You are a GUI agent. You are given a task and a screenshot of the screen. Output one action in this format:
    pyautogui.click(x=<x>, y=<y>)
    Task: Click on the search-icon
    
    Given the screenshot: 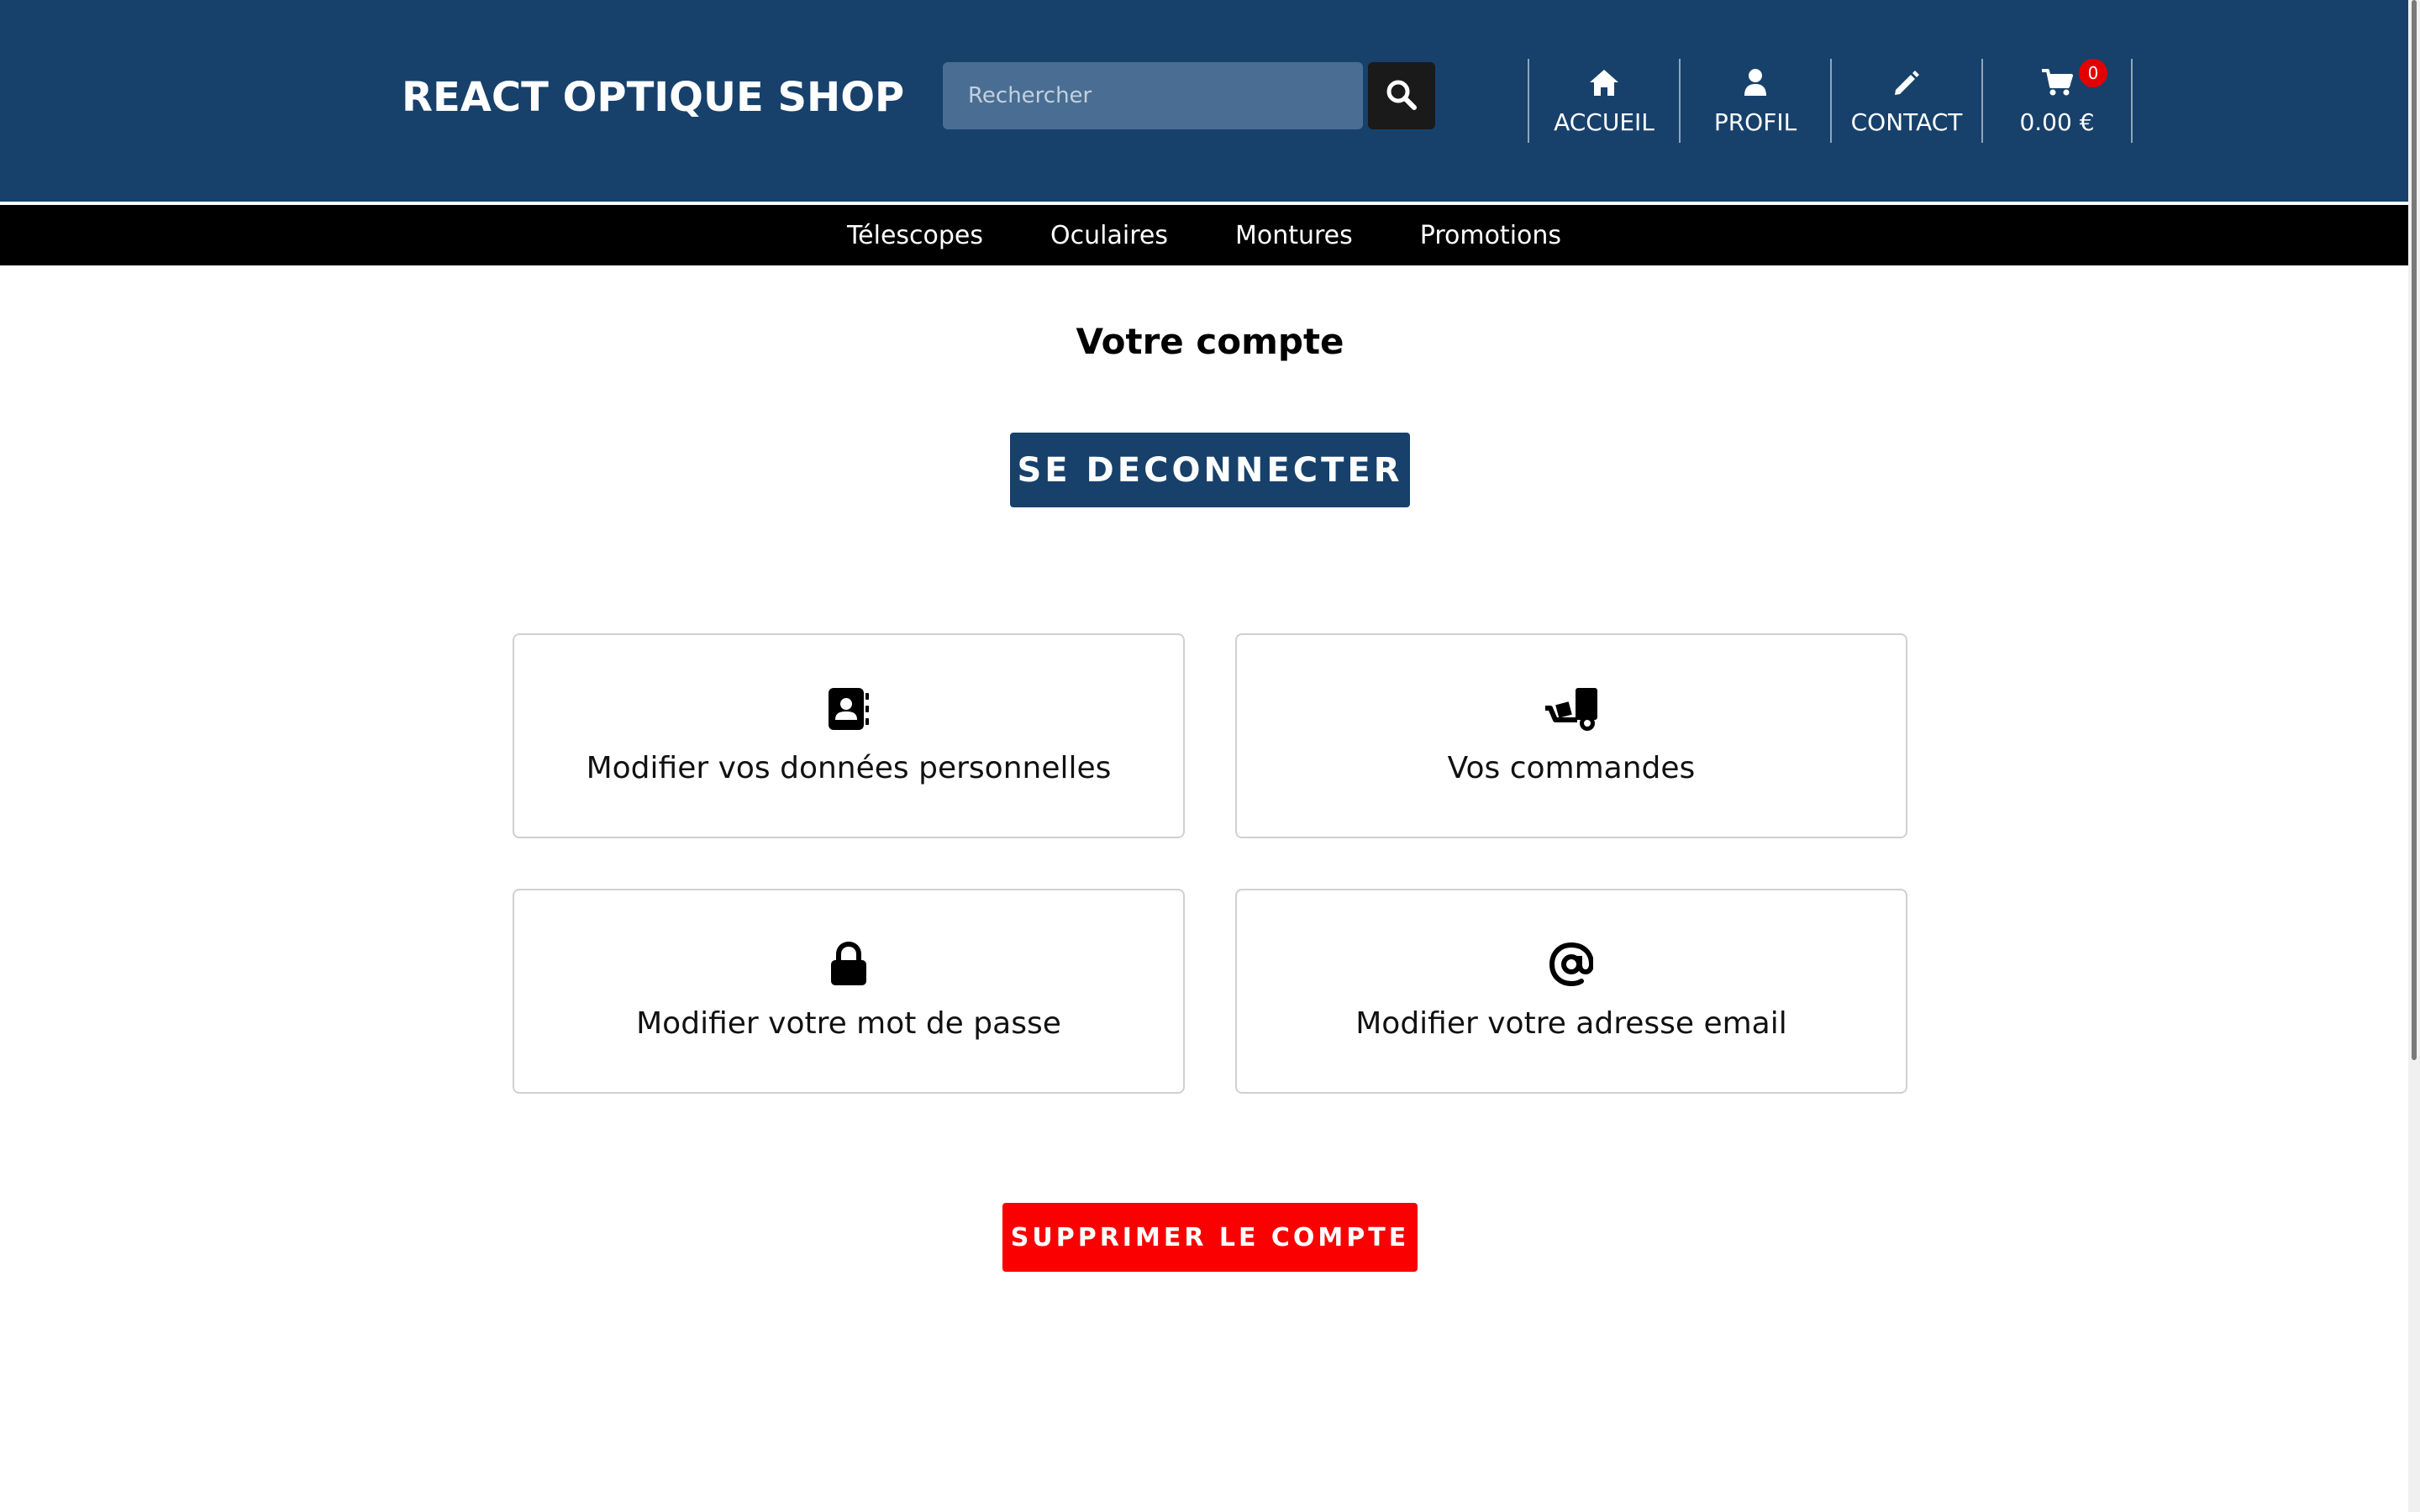 What is the action you would take?
    pyautogui.click(x=1402, y=96)
    